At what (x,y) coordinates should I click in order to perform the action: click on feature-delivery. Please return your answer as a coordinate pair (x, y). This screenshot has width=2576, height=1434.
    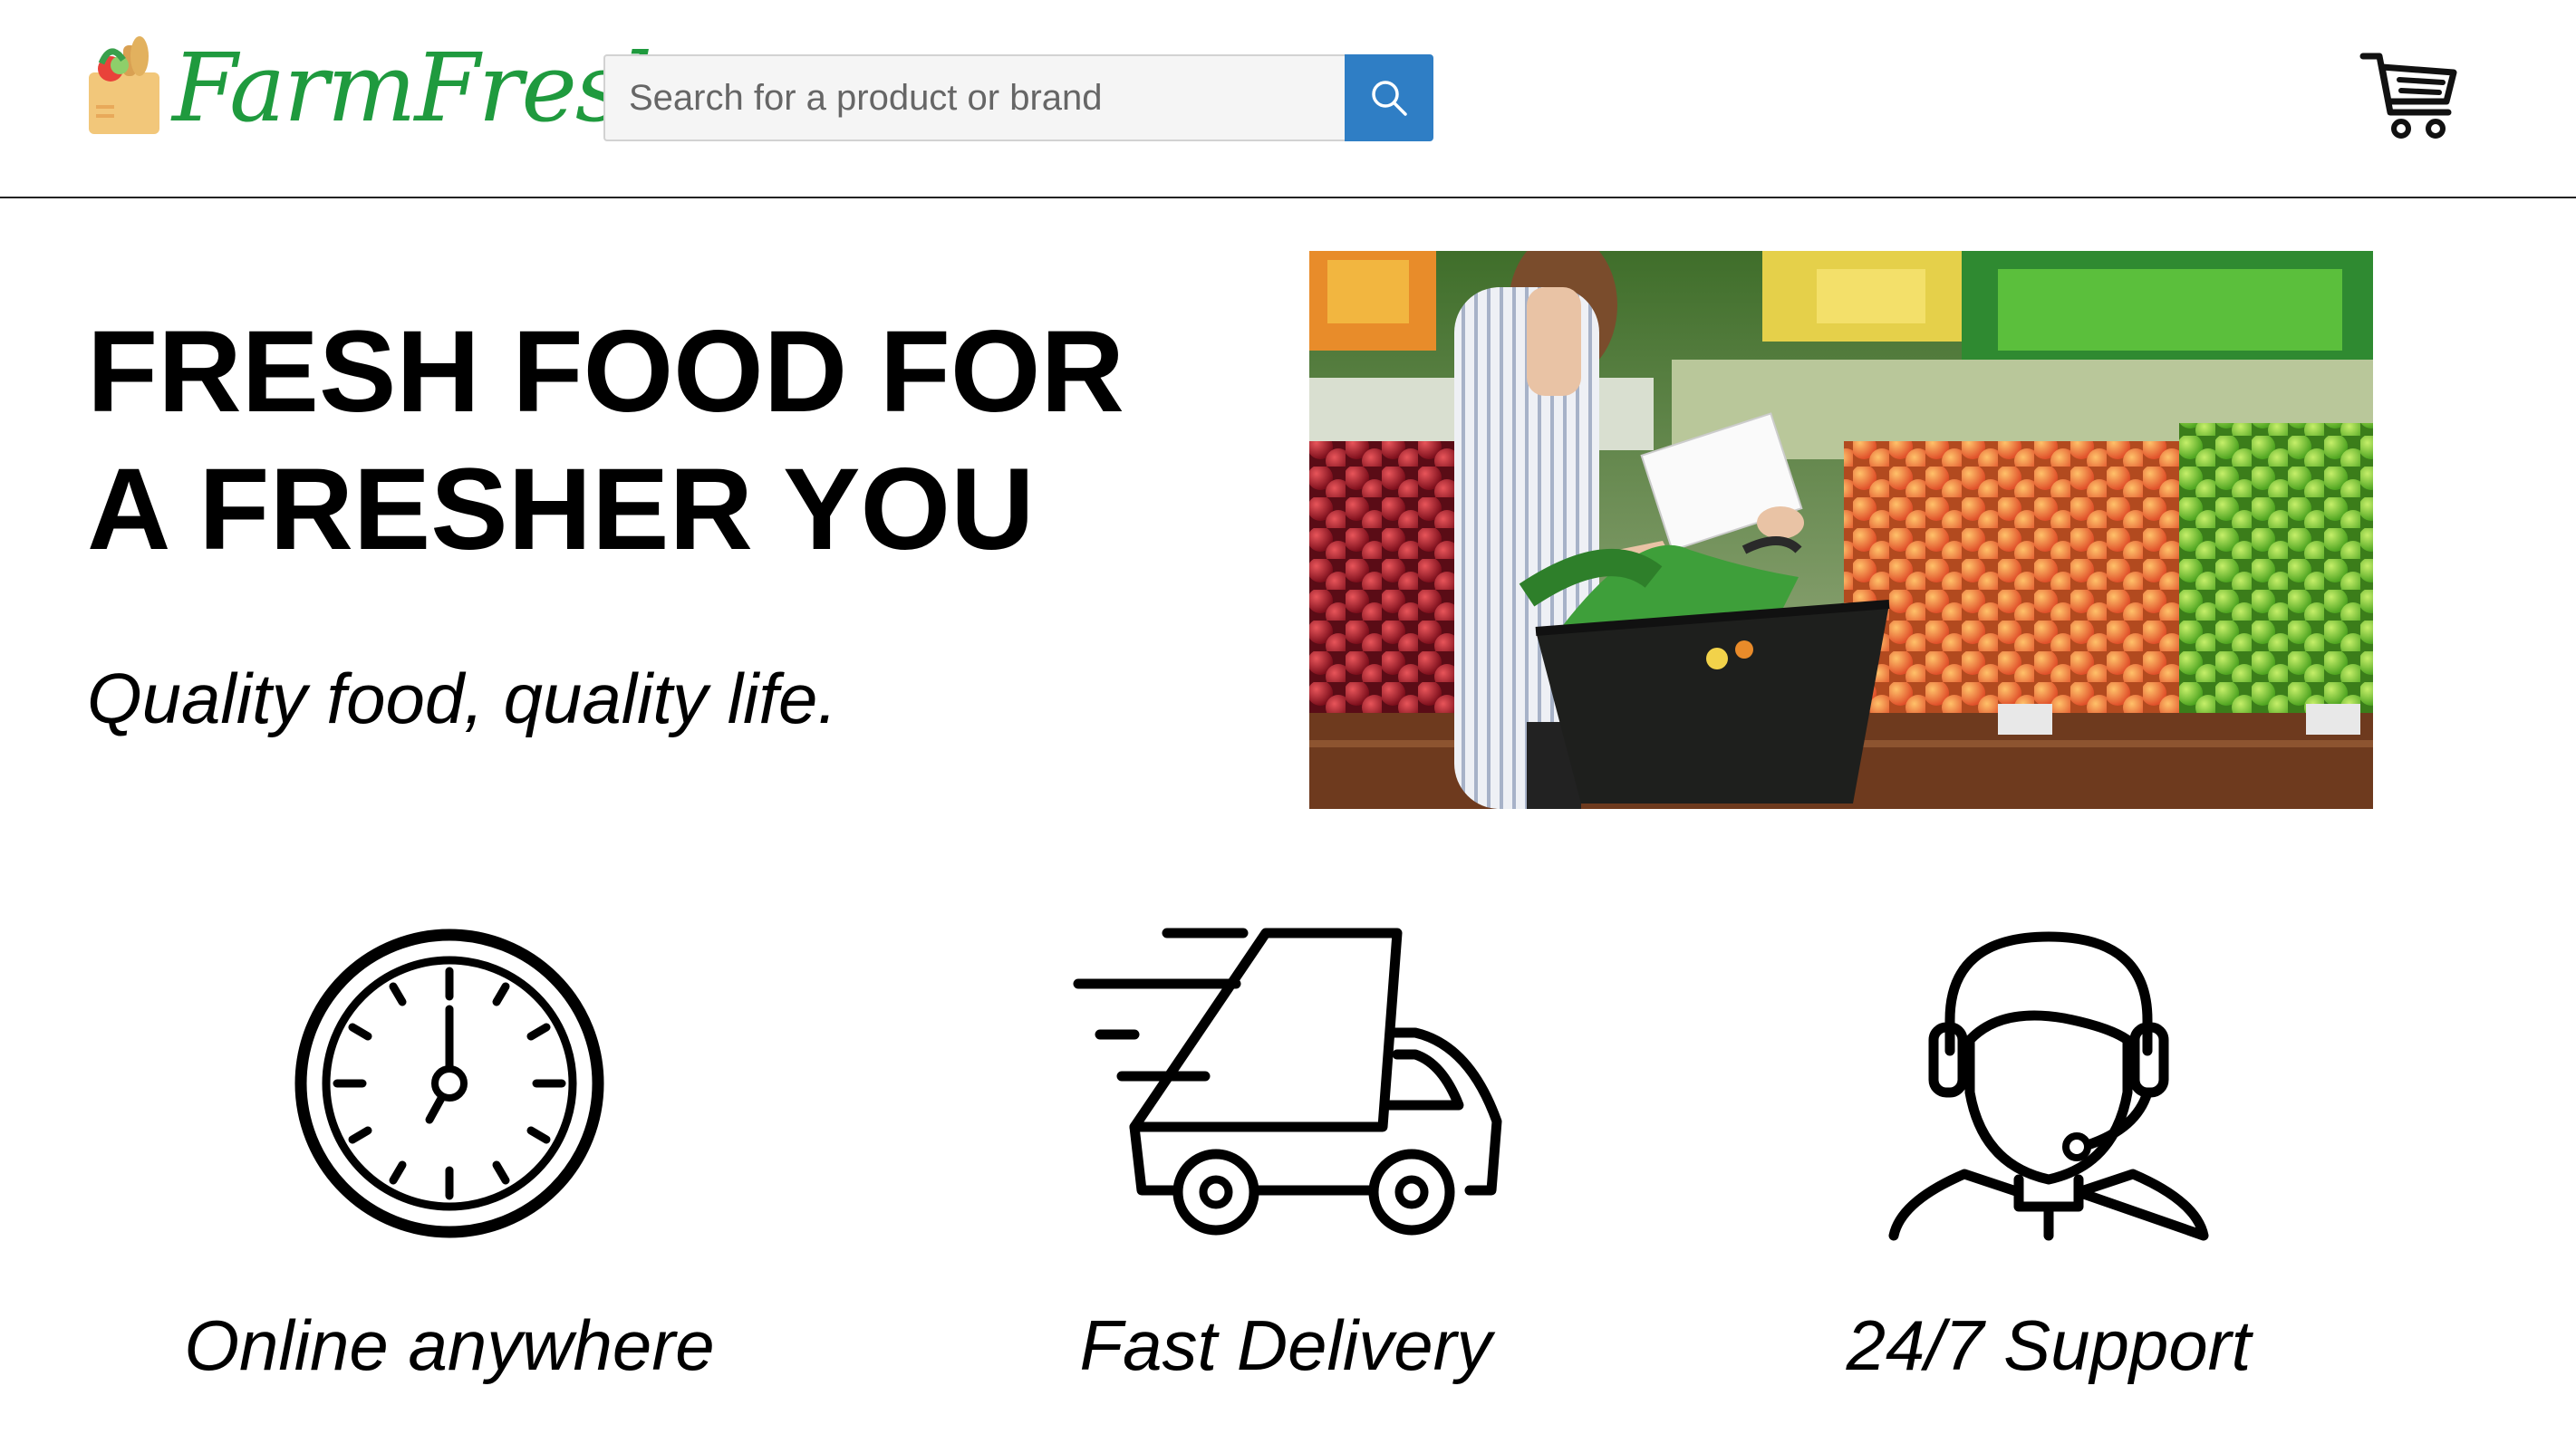
    Looking at the image, I should click on (1288, 1084).